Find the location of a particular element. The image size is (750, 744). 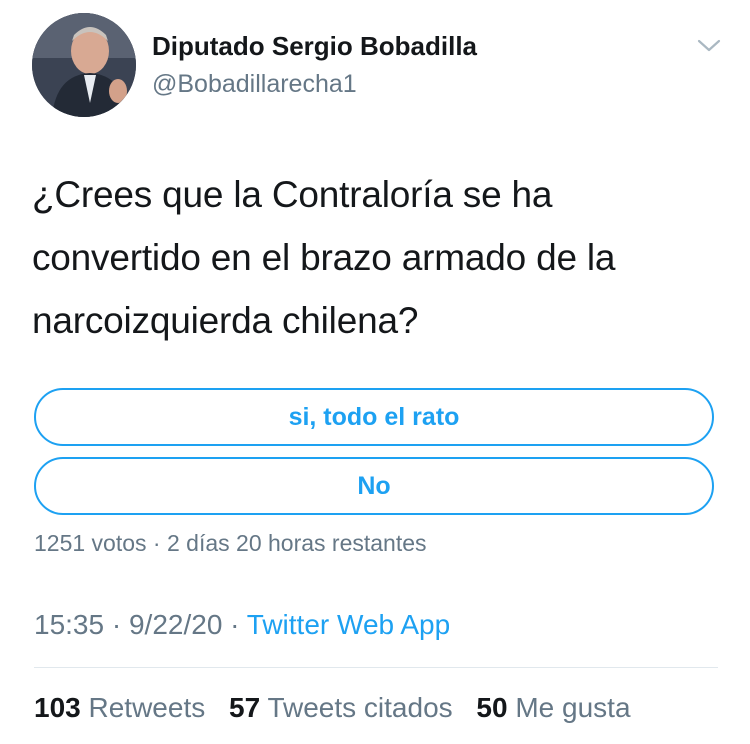

quotes-count: 57 is located at coordinates (245, 707).